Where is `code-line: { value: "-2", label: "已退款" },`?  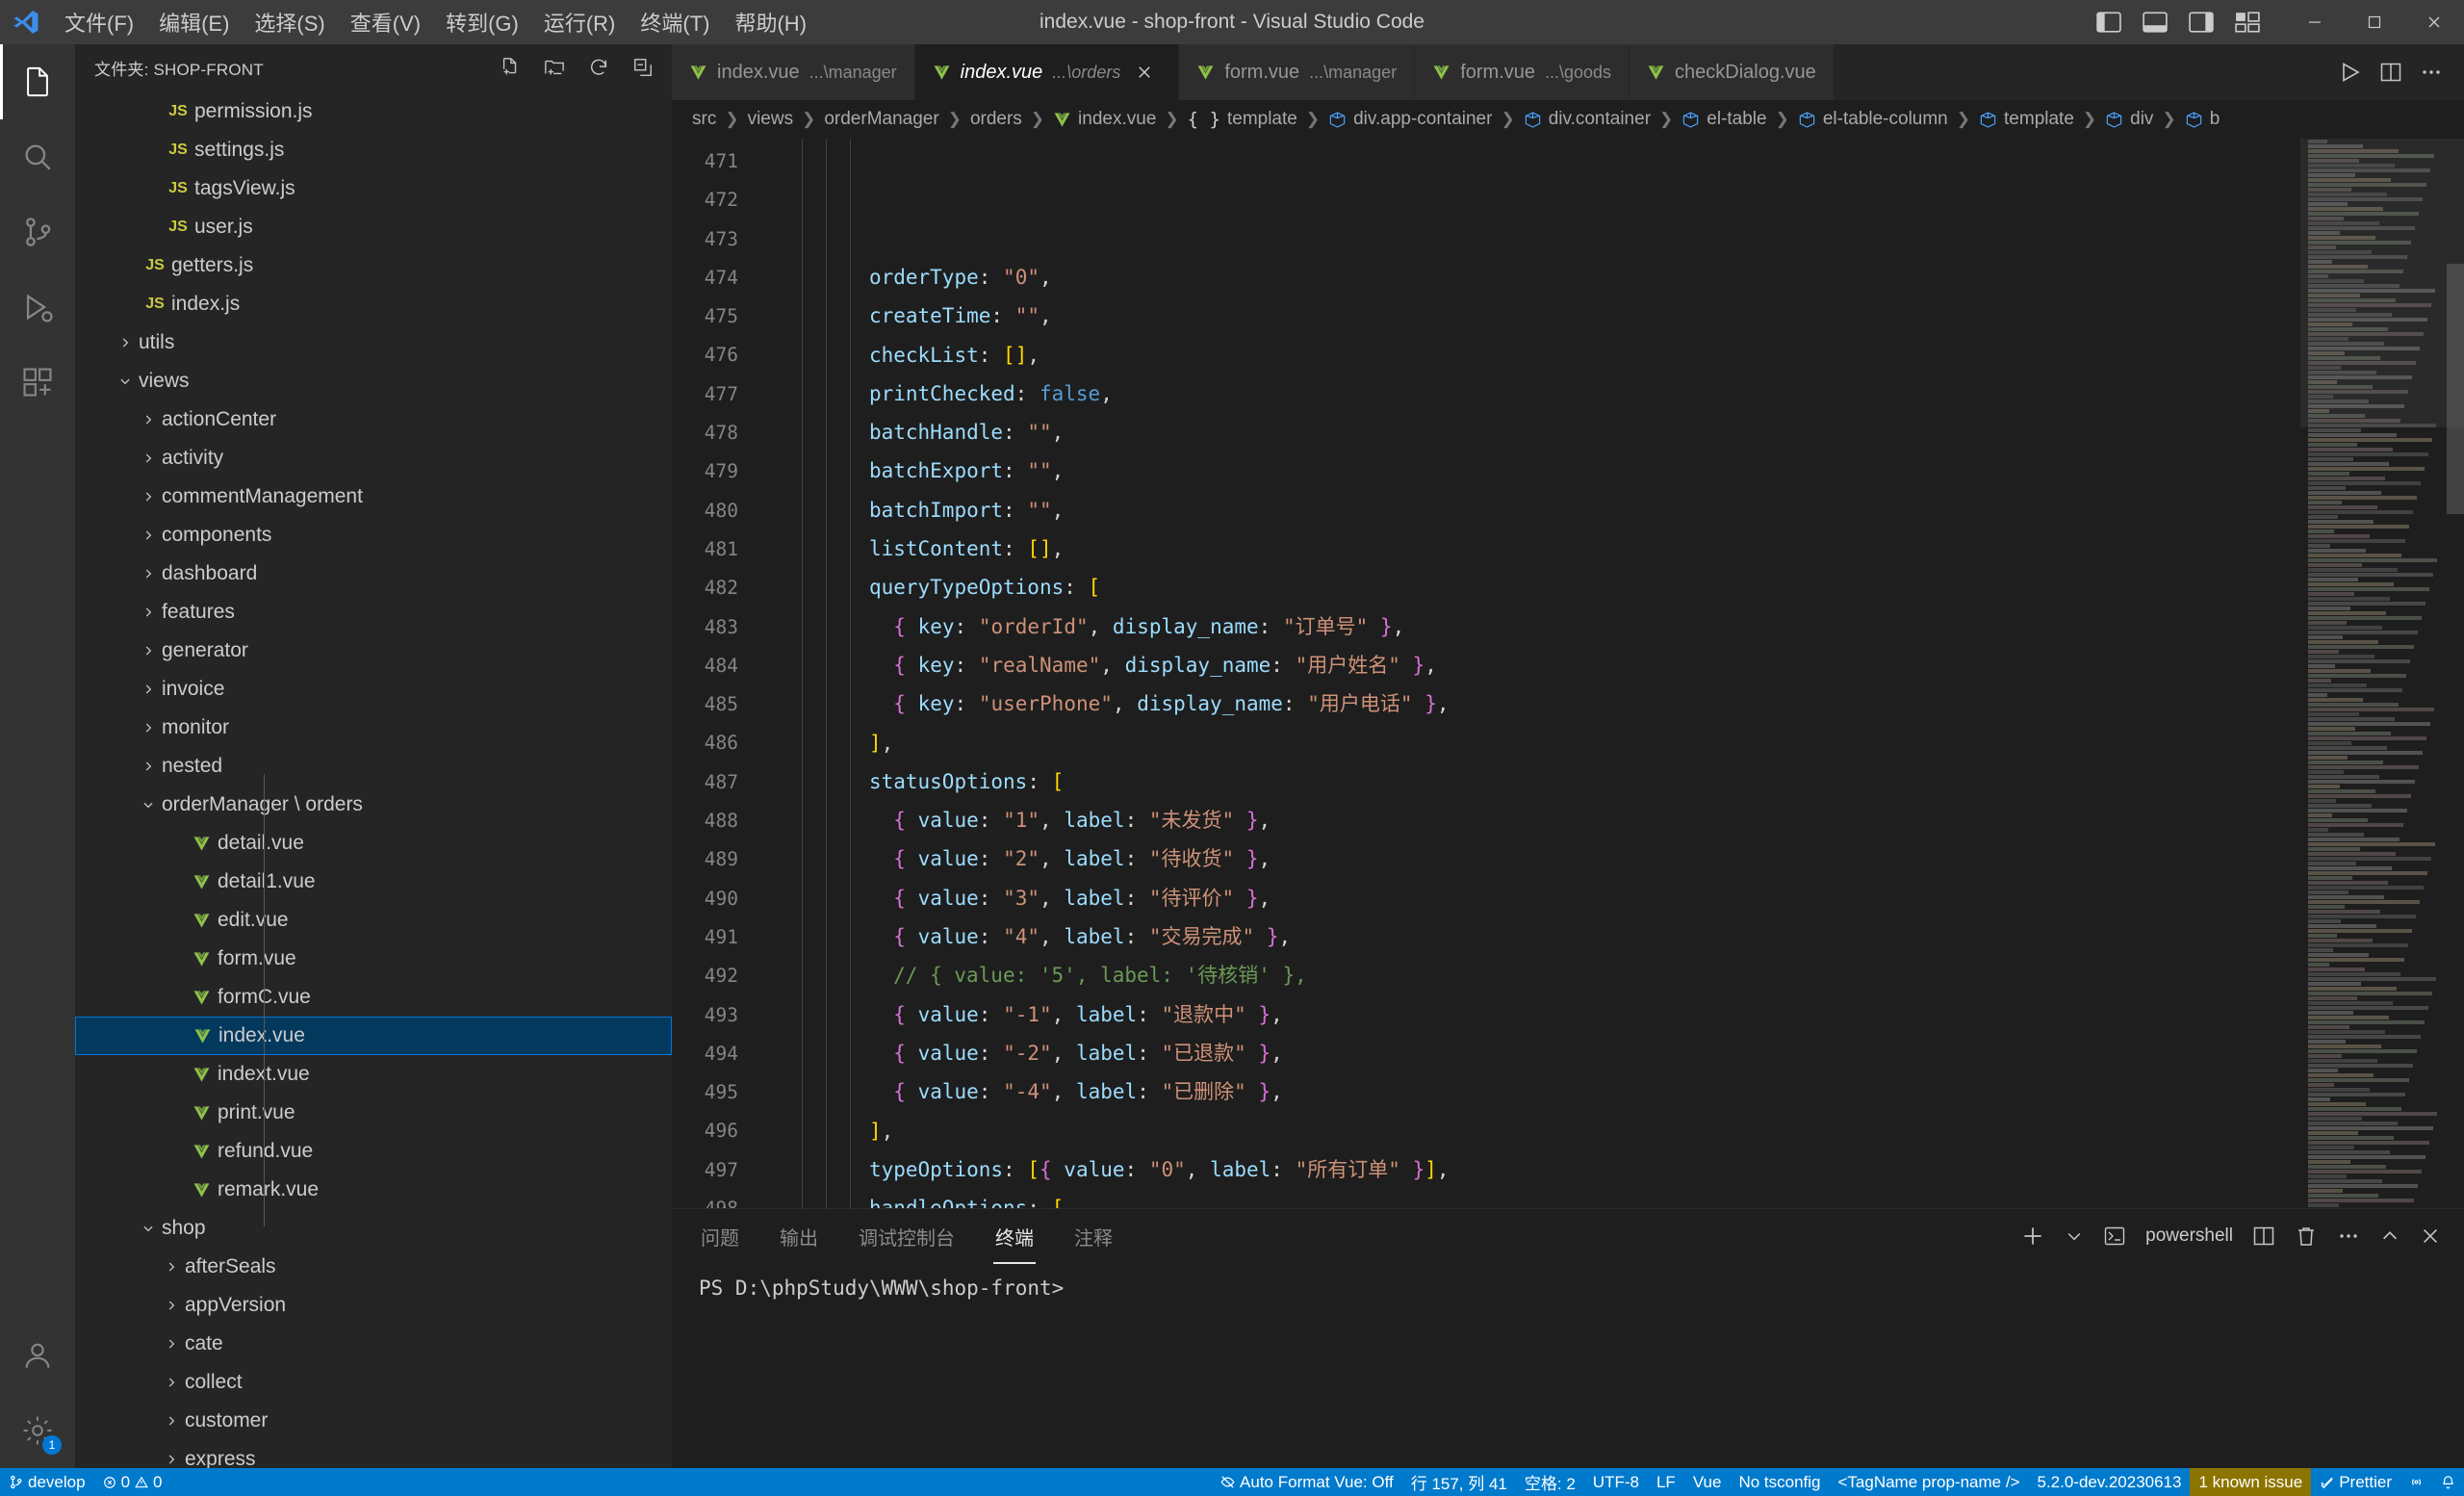
code-line: { value: "-2", label: "已退款" }, is located at coordinates (1548, 1053).